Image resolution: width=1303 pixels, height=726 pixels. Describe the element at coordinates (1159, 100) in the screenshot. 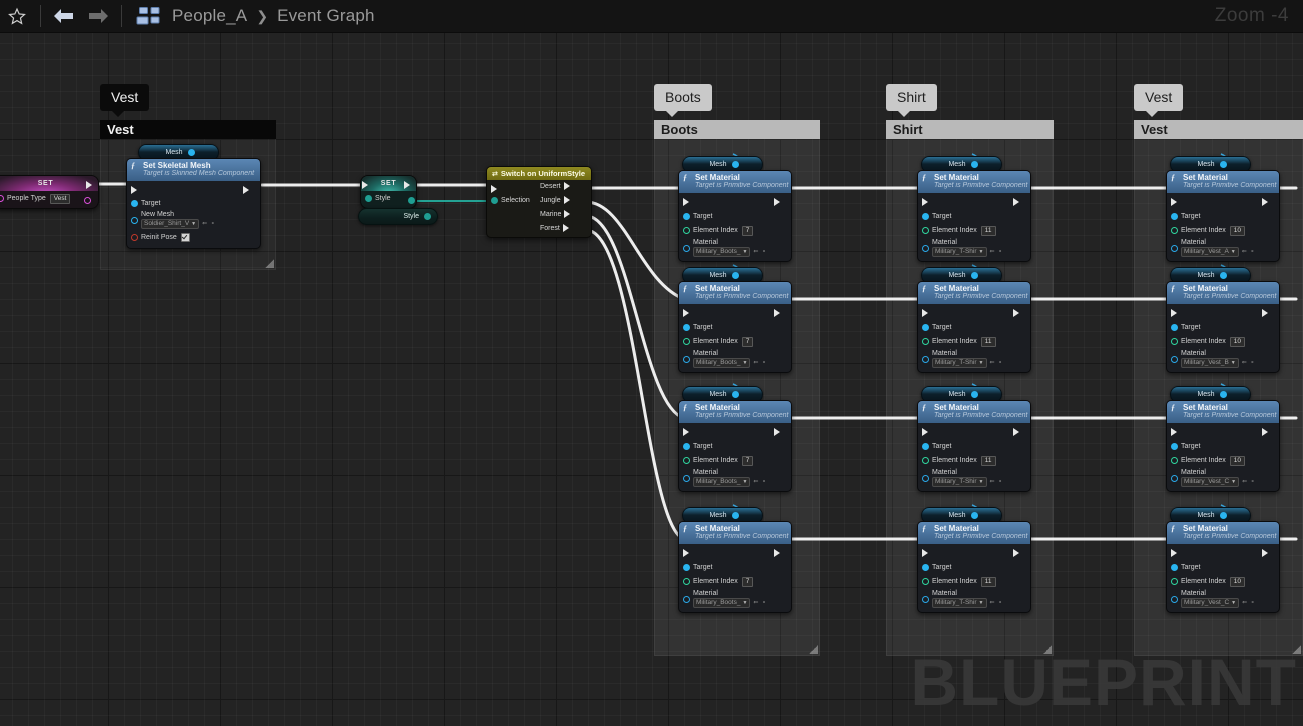

I see `comment-bubble-vest-right: Vest` at that location.